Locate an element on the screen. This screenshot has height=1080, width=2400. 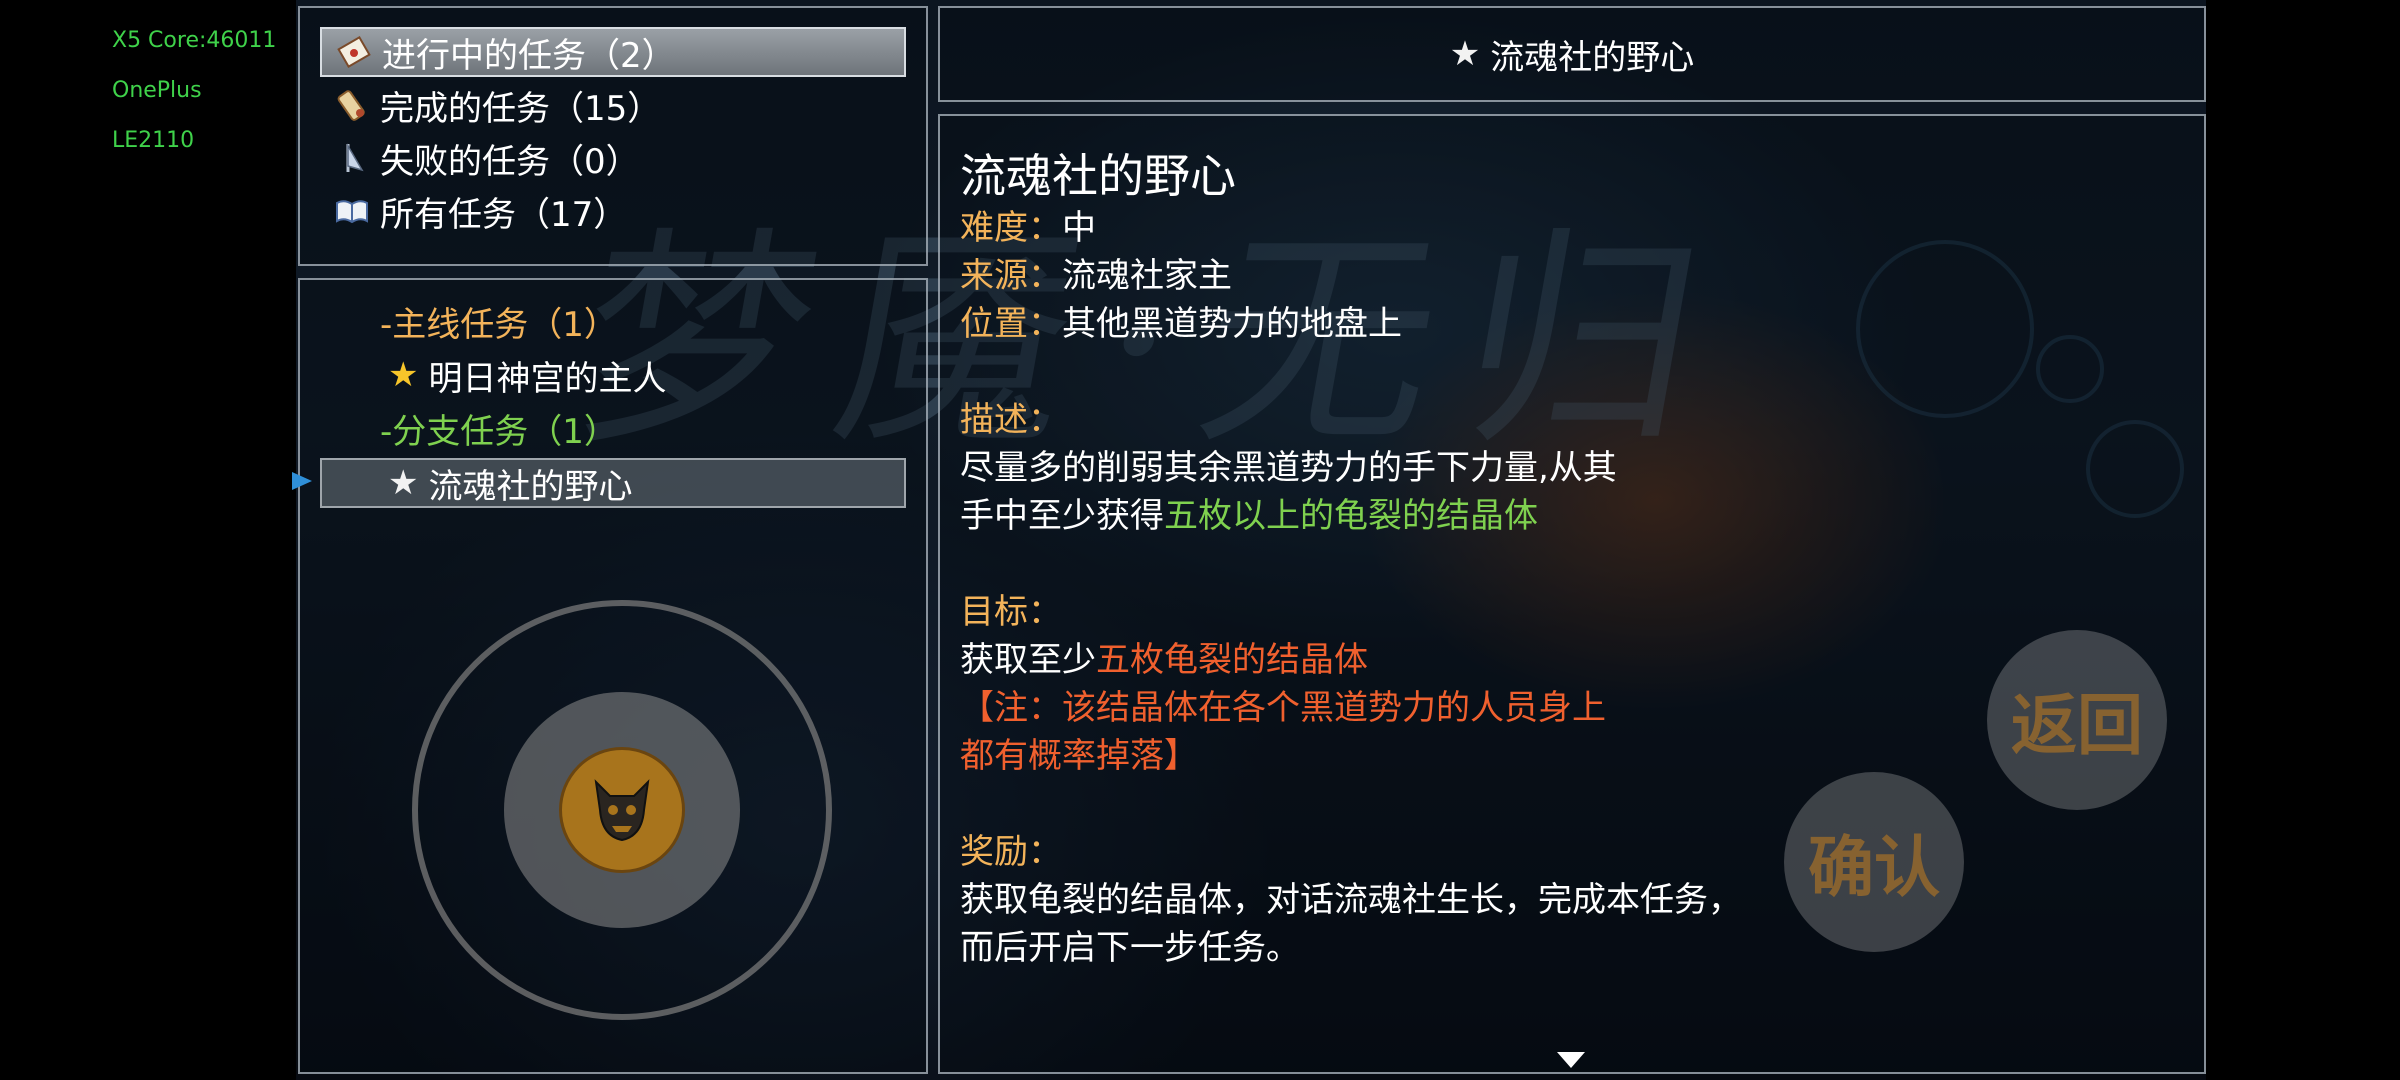
scroll-down-icon is located at coordinates (1571, 1060).